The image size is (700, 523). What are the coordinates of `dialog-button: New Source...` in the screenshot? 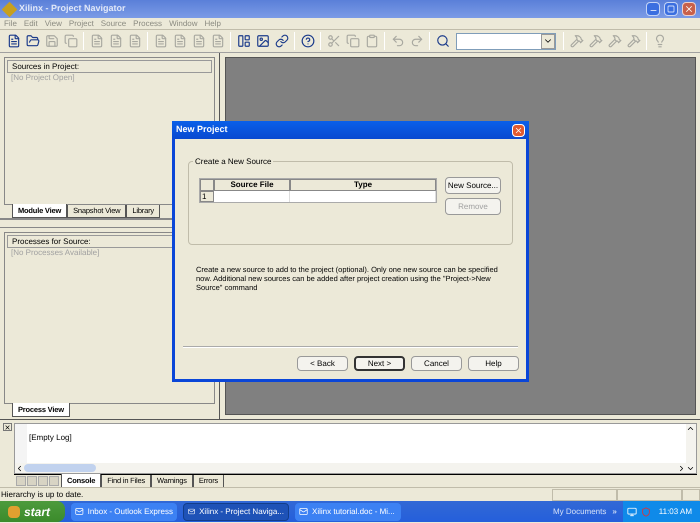 It's located at (473, 185).